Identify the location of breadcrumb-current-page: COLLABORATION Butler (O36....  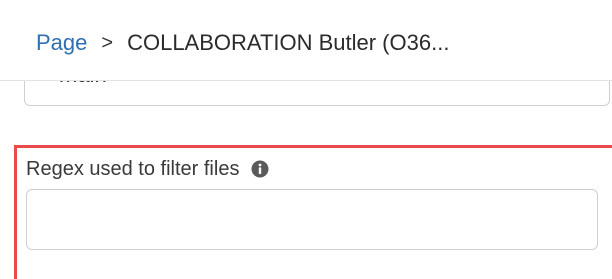
(288, 42).